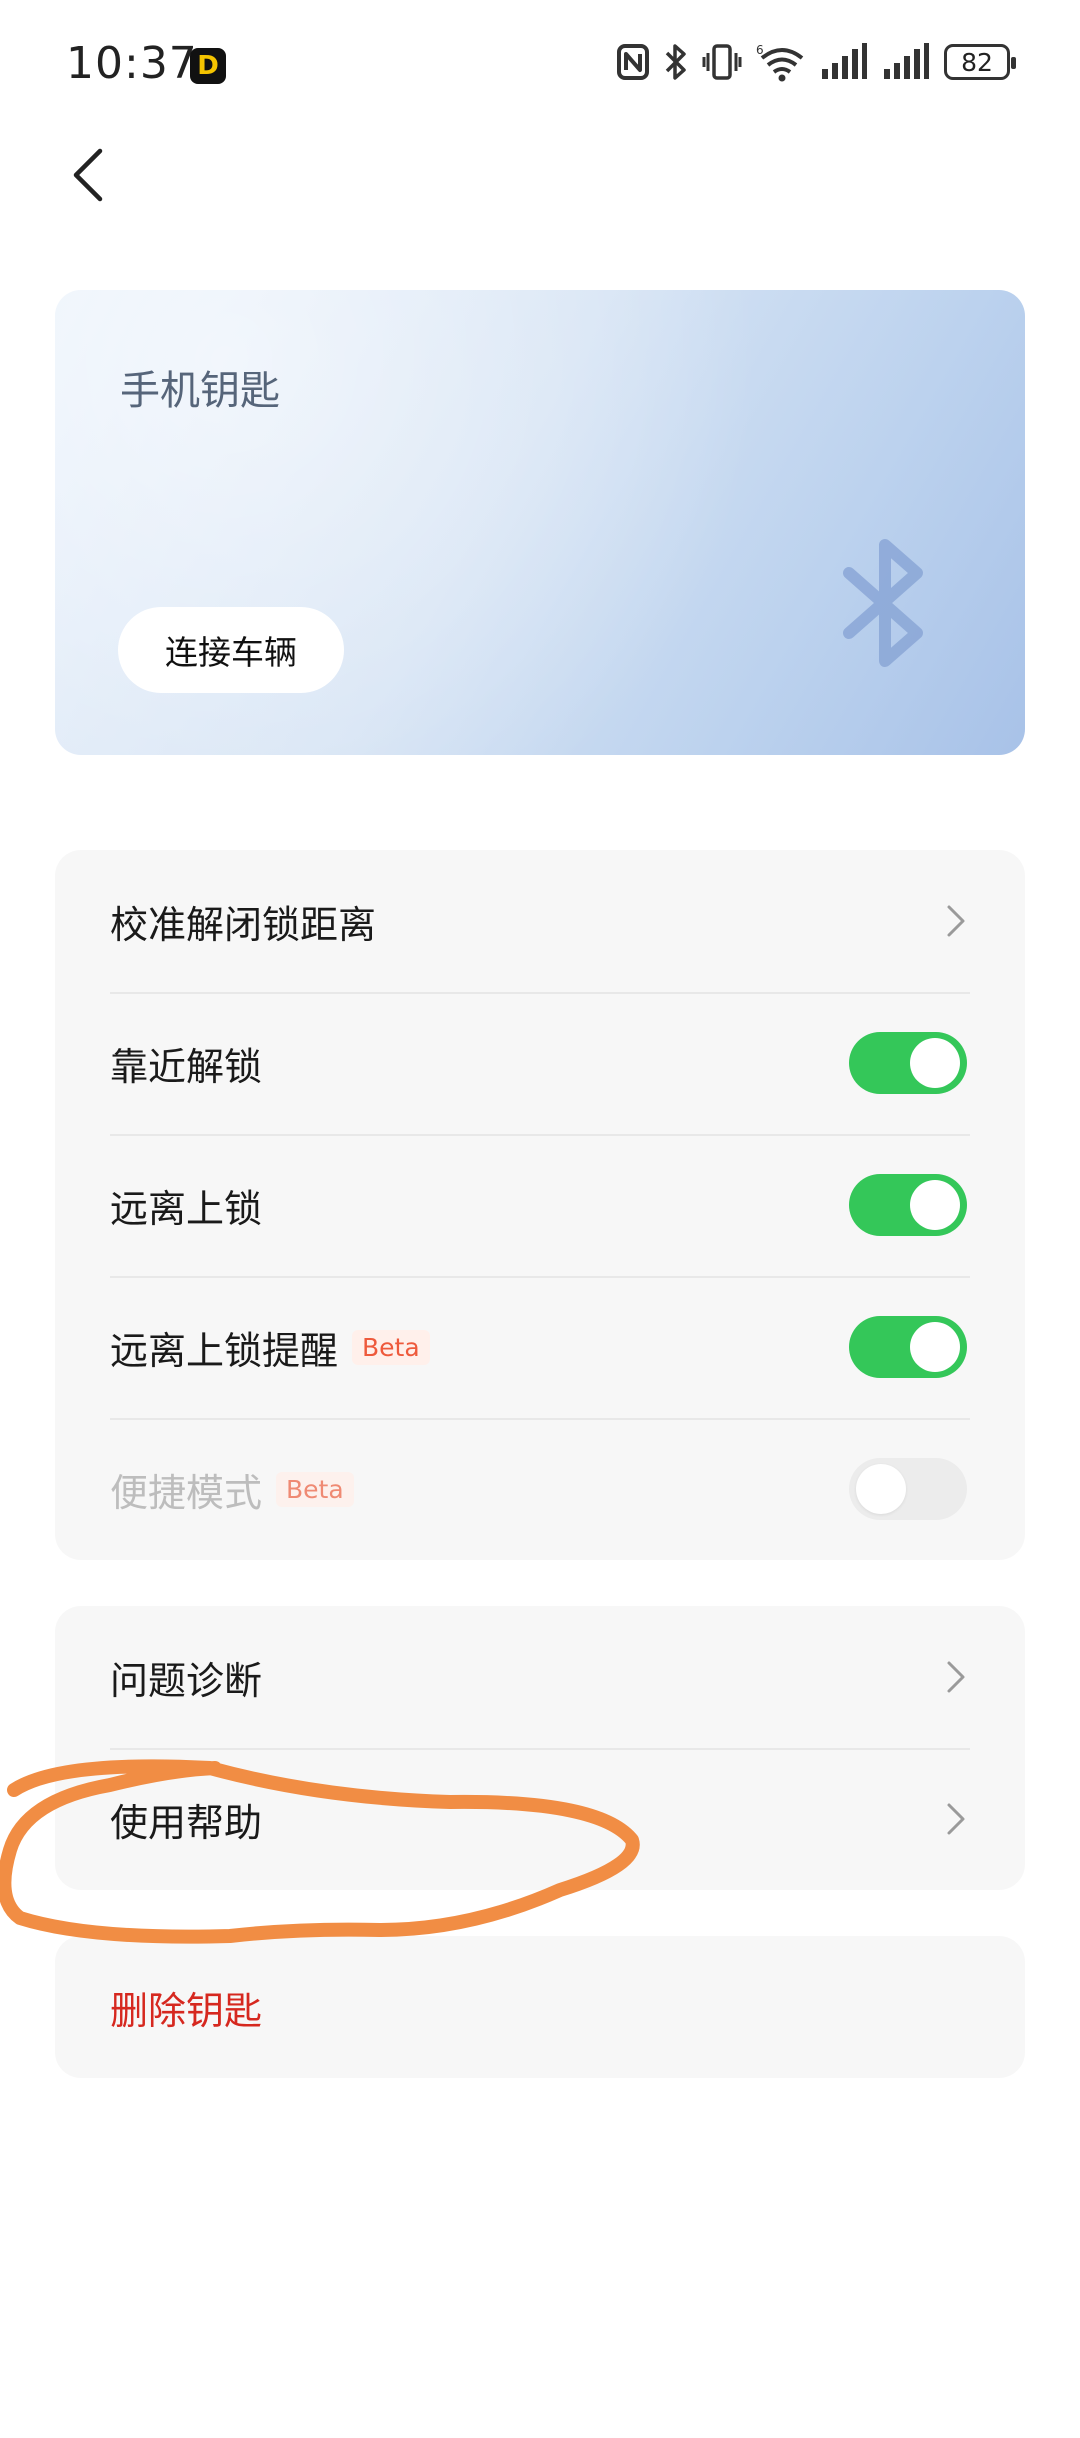 This screenshot has height=2438, width=1080. I want to click on walk-away-lock-reminder-row: 远离上锁提醒 Beta, so click(540, 1347).